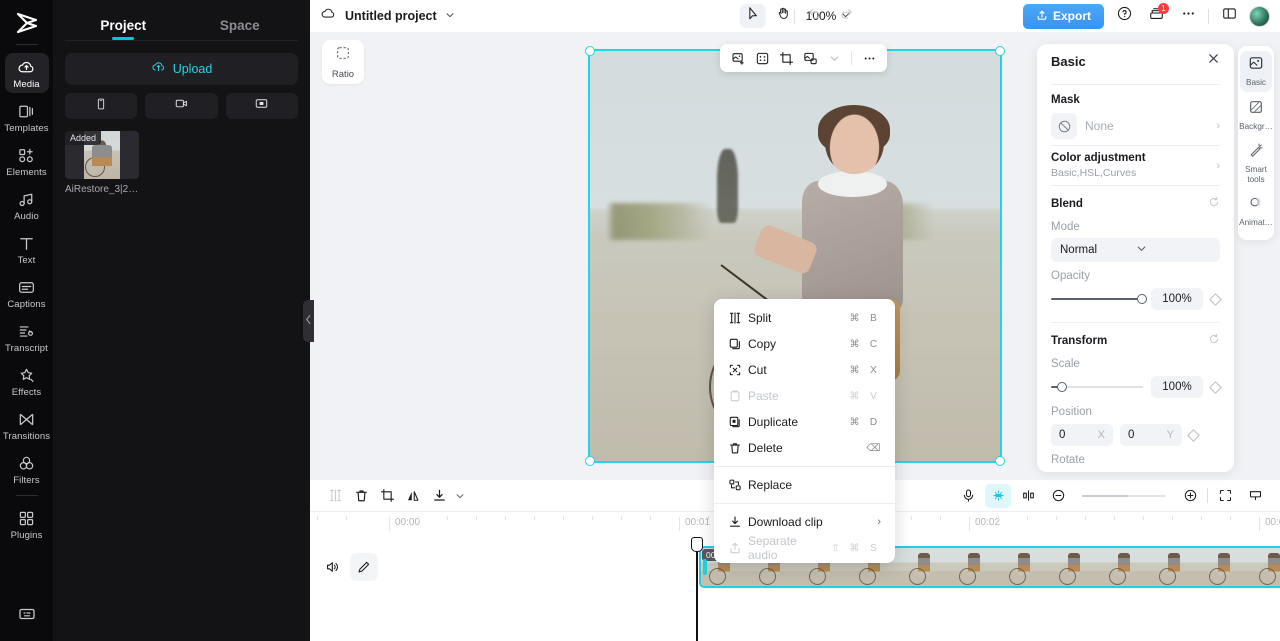  Describe the element at coordinates (308, 321) in the screenshot. I see `panel-collapse-handle` at that location.